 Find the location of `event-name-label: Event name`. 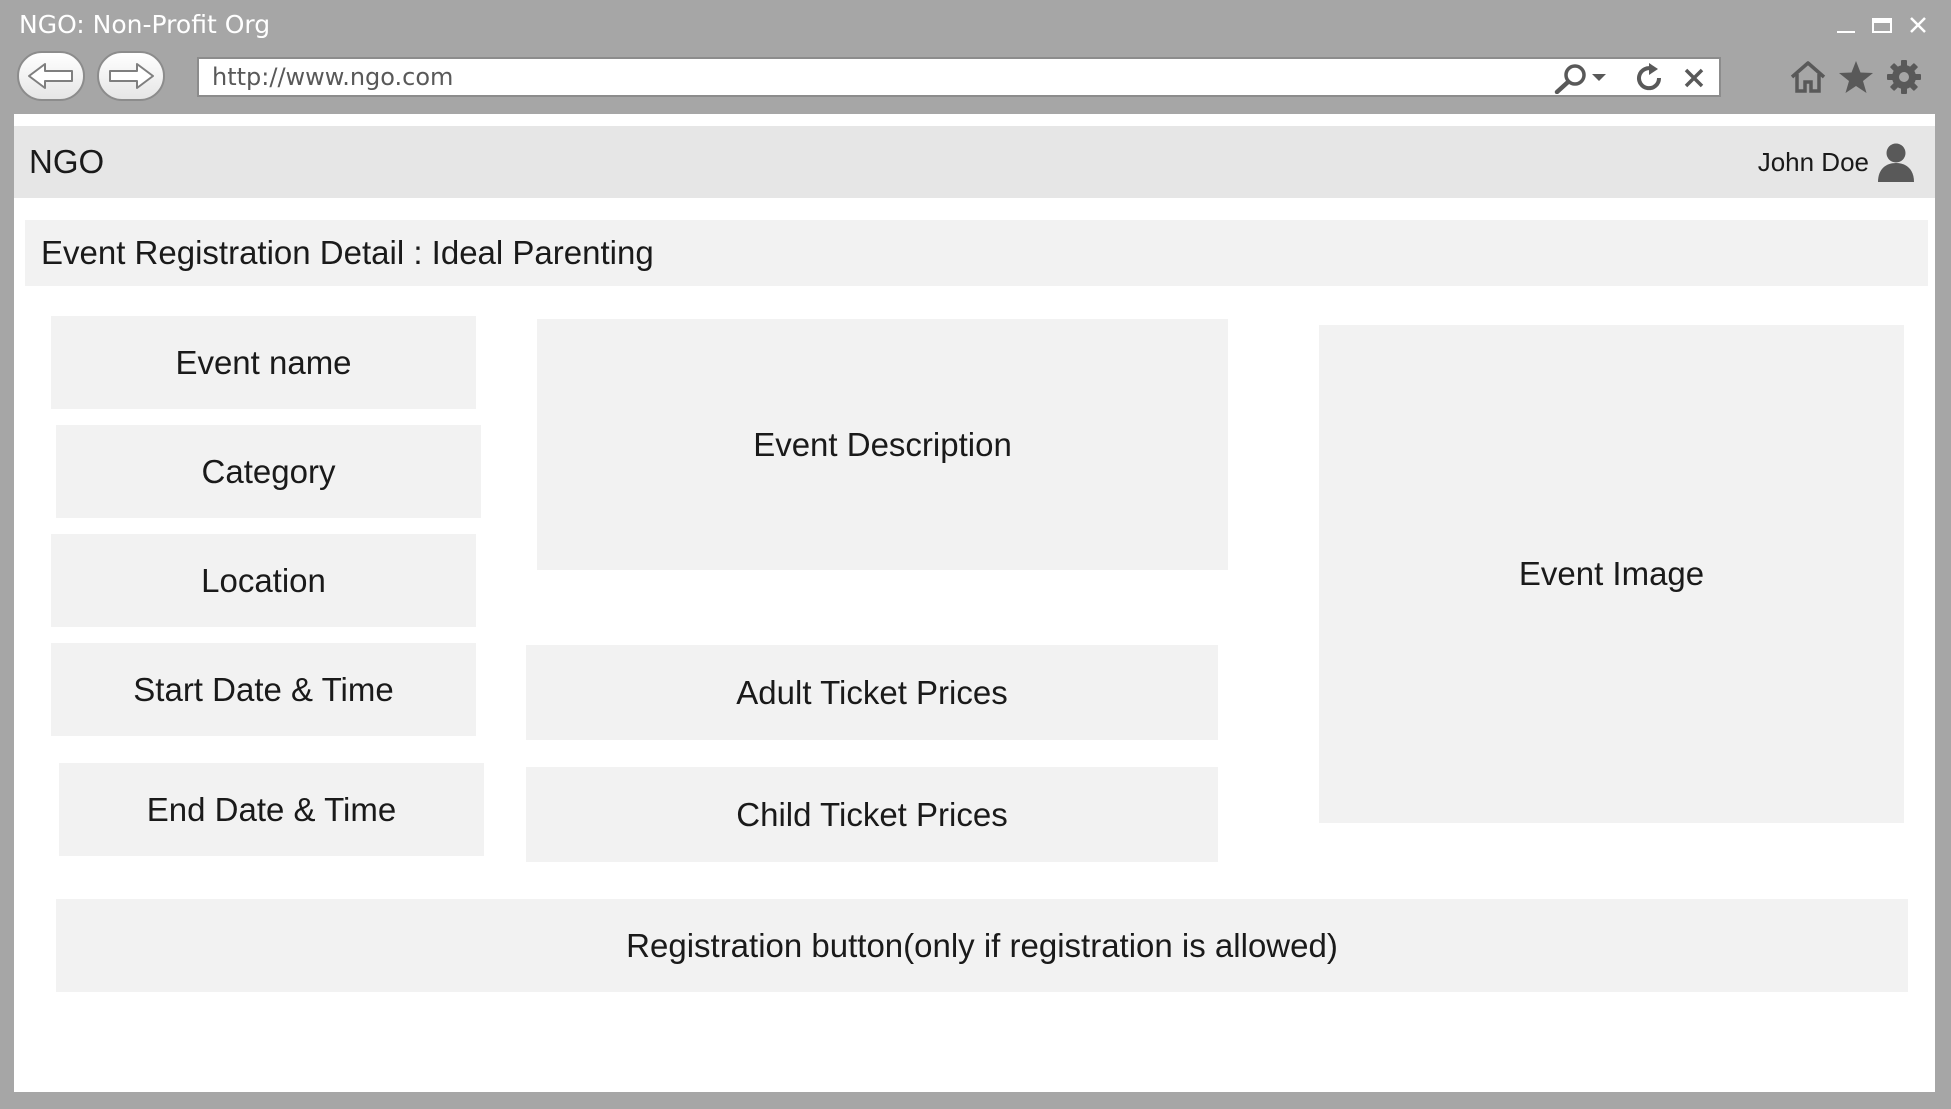

event-name-label: Event name is located at coordinates (263, 362).